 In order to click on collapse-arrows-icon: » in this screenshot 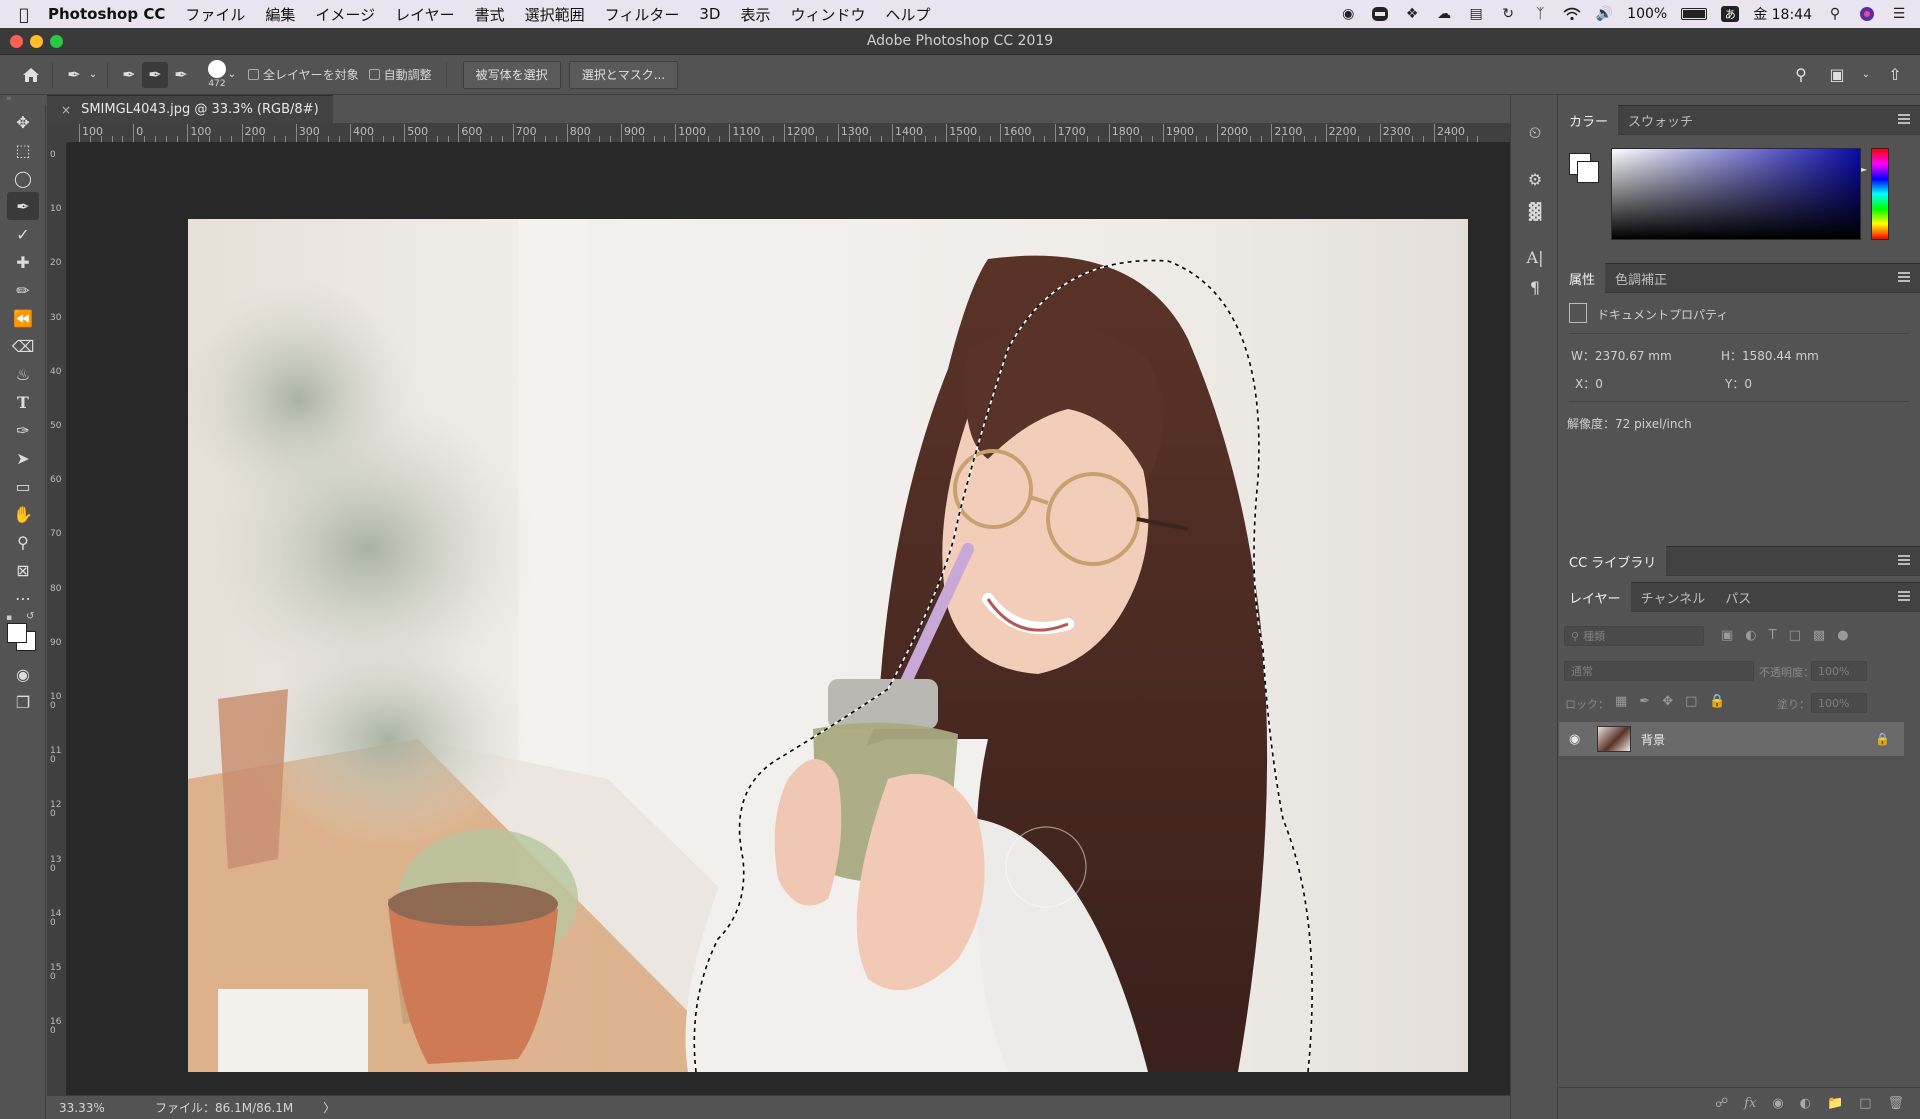, I will do `click(9, 99)`.